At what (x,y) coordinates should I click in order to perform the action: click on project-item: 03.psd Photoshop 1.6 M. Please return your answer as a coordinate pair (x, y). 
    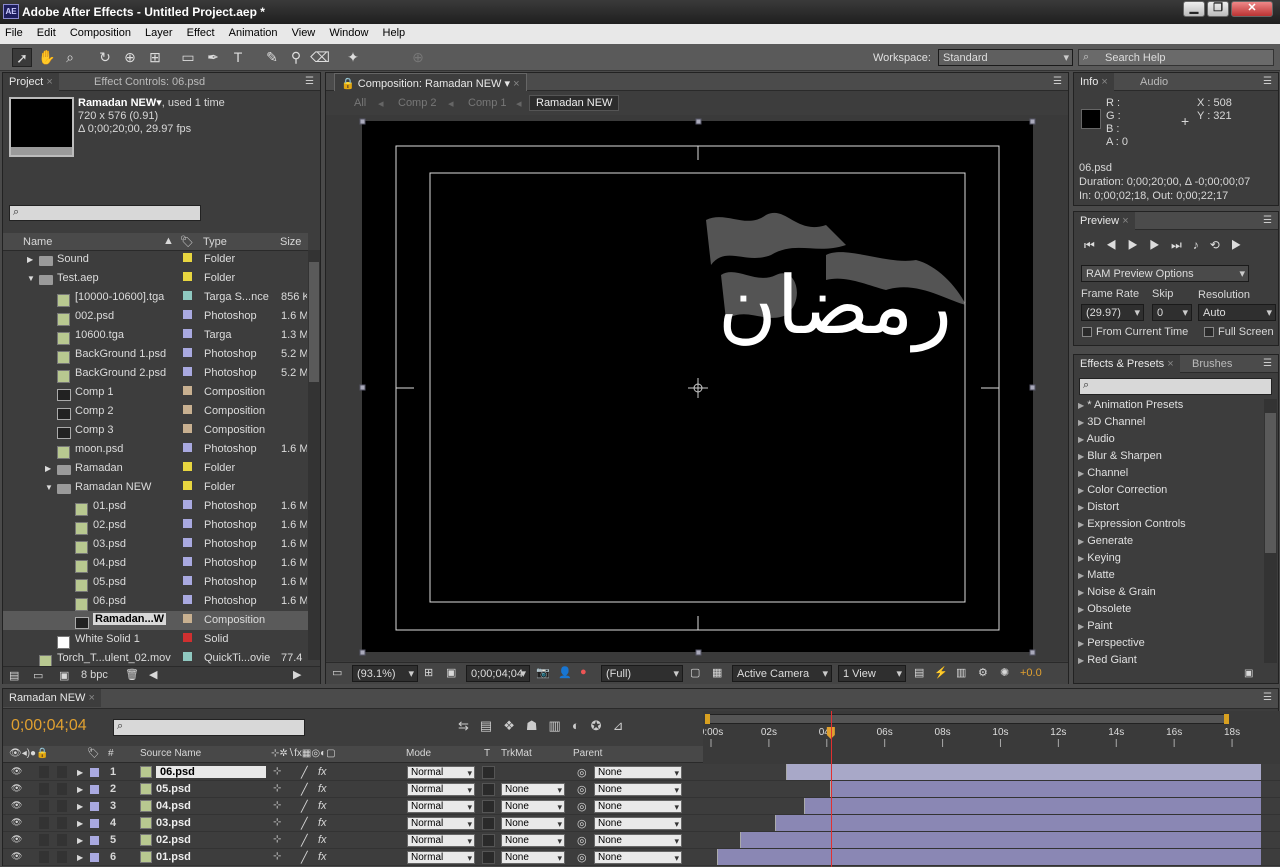
    Looking at the image, I should click on (155, 544).